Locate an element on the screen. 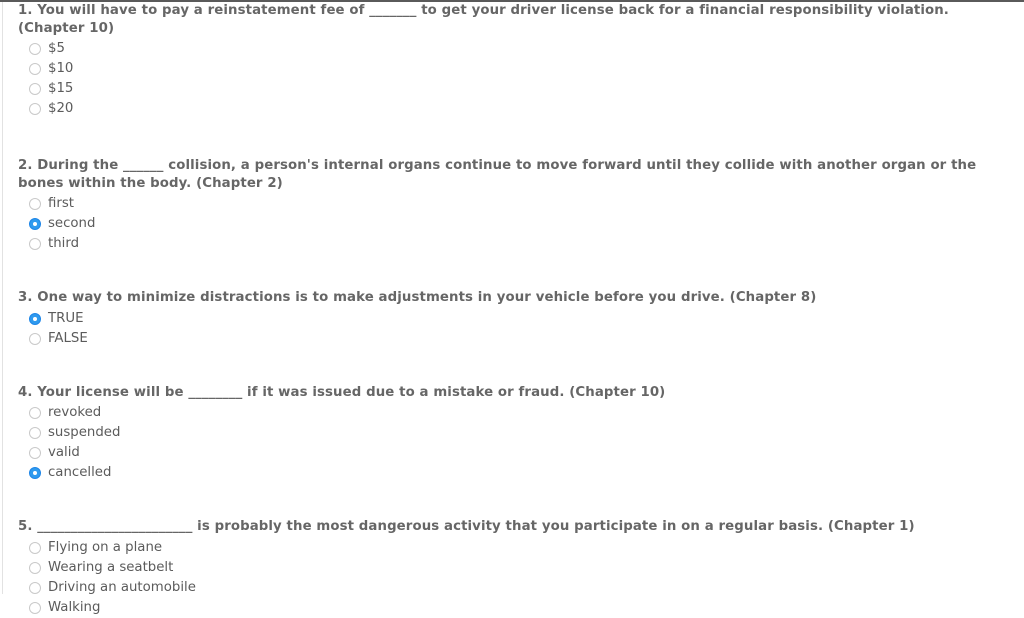 Image resolution: width=1024 pixels, height=618 pixels. radio-option: $5 is located at coordinates (526, 49).